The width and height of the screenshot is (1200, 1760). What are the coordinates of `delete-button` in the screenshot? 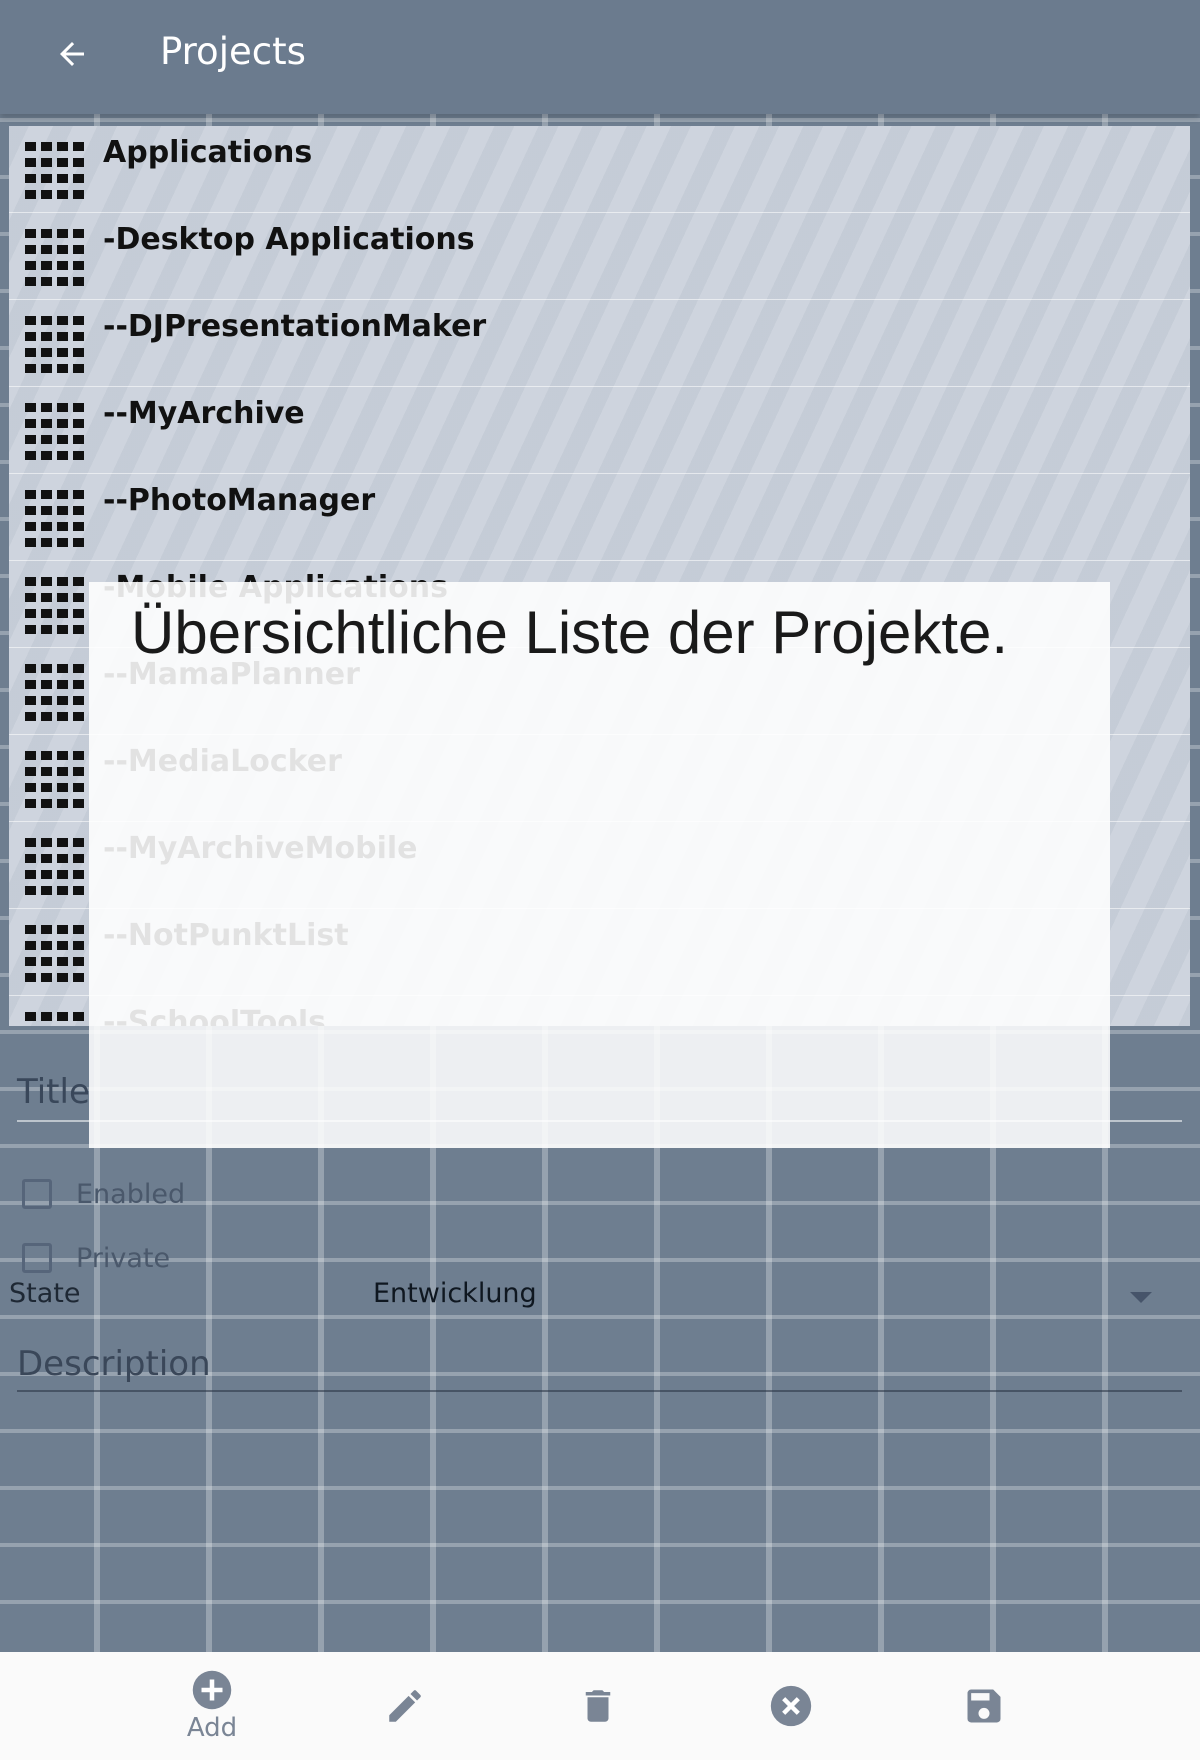 It's located at (598, 1706).